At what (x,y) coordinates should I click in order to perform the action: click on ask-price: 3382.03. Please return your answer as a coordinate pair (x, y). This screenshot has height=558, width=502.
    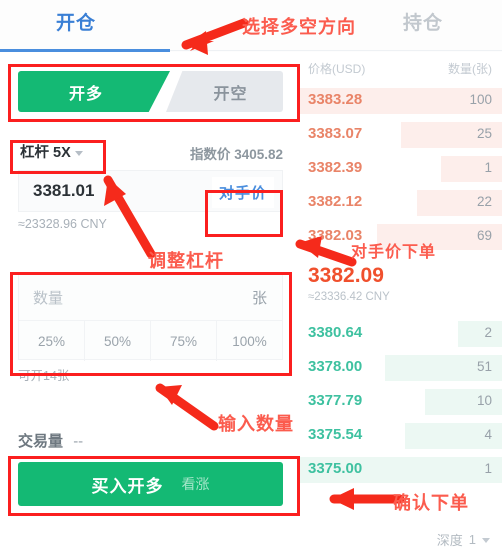
    Looking at the image, I should click on (335, 235).